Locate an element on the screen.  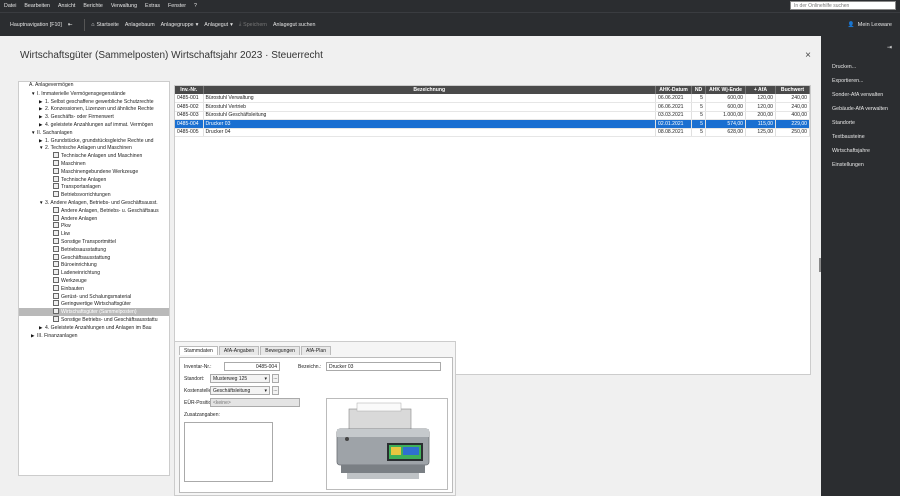
user-menu: 👤 Mein Lexware is located at coordinates (870, 25).